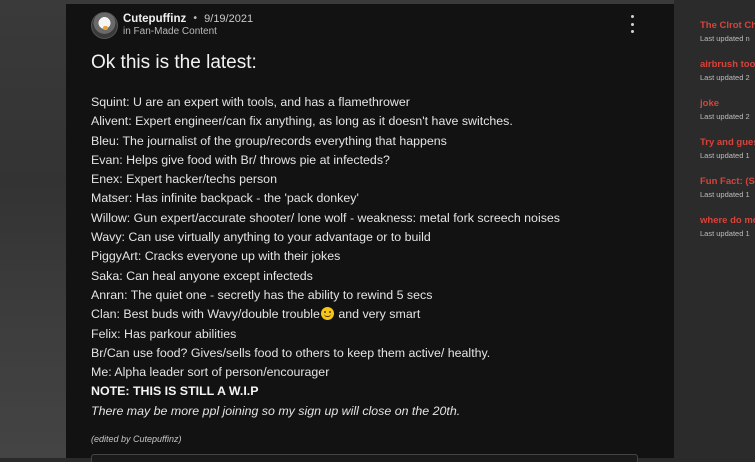 This screenshot has height=462, width=755. I want to click on sidebar-post-item: joke Last updated 2, so click(727, 109).